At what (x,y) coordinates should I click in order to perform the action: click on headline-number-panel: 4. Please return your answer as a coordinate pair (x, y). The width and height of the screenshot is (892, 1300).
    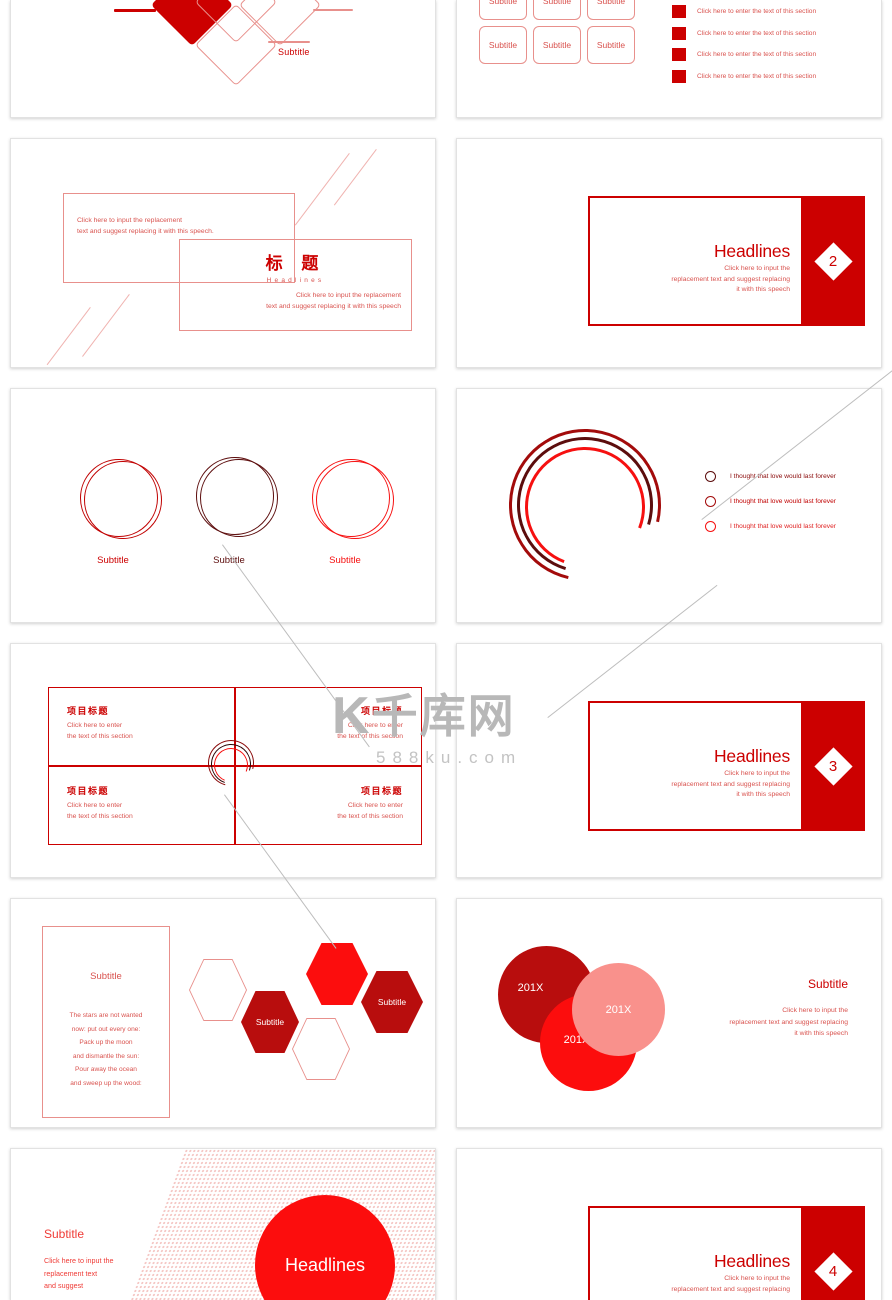
    Looking at the image, I should click on (833, 1253).